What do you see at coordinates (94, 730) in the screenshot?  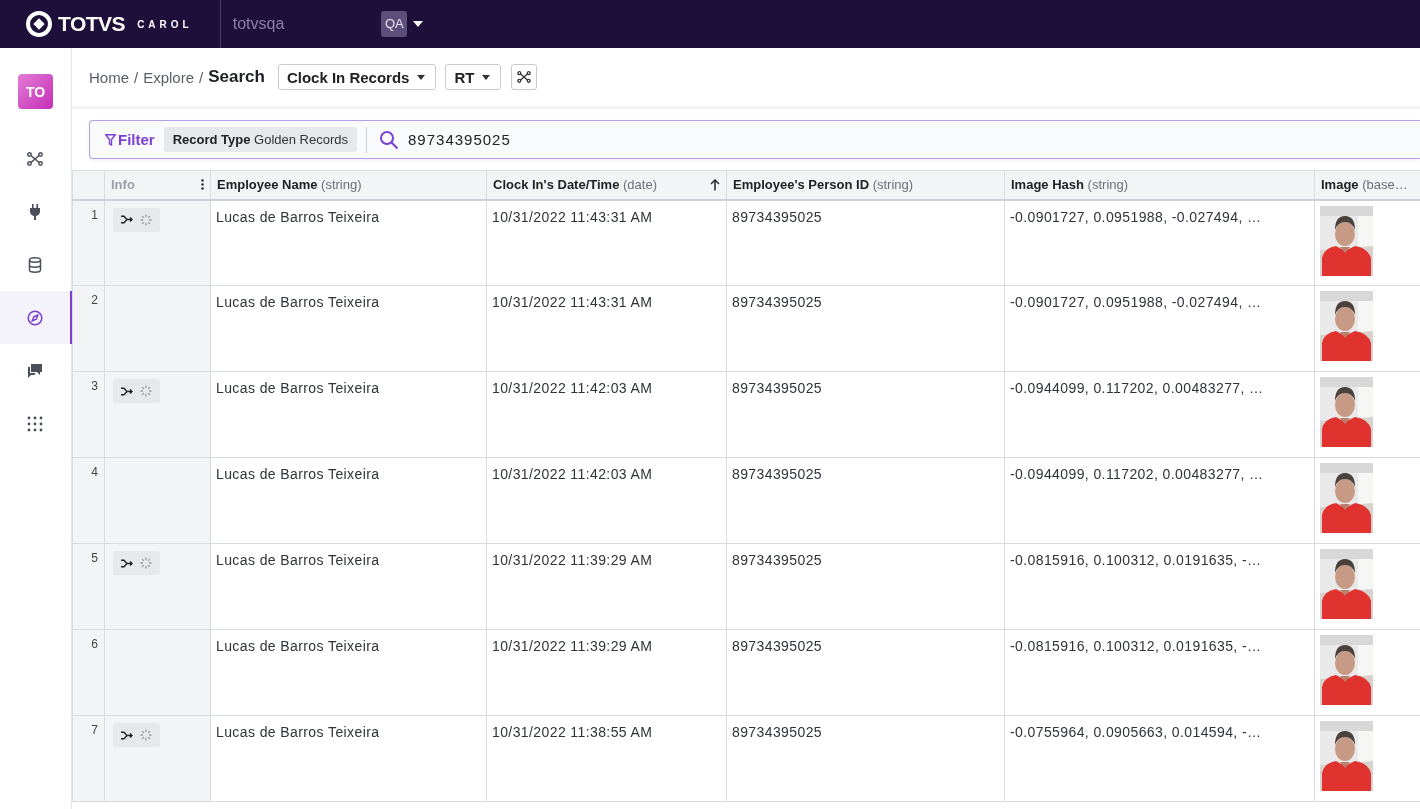 I see `row-number: 7` at bounding box center [94, 730].